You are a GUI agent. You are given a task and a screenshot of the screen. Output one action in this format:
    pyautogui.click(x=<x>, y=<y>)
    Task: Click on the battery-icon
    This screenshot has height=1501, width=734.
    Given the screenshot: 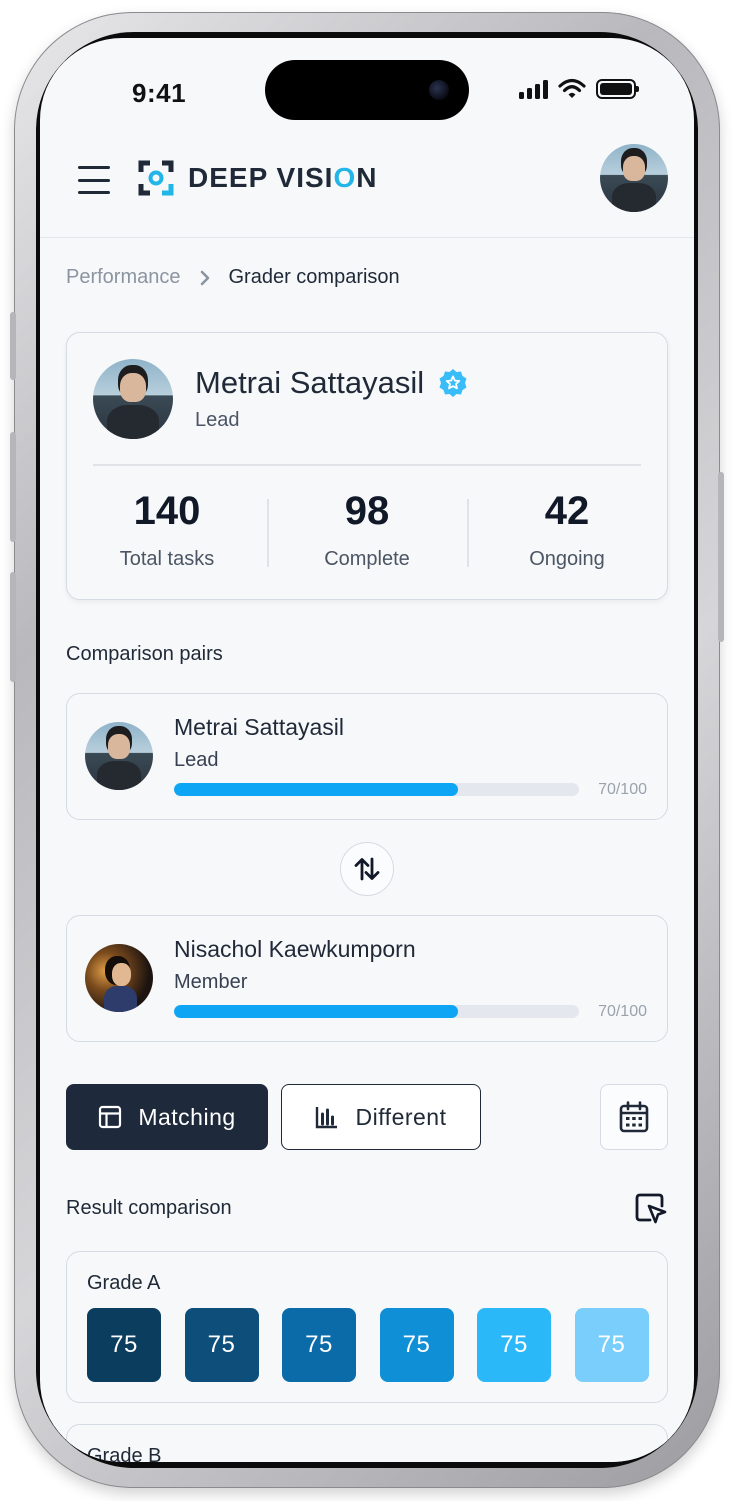 What is the action you would take?
    pyautogui.click(x=617, y=89)
    